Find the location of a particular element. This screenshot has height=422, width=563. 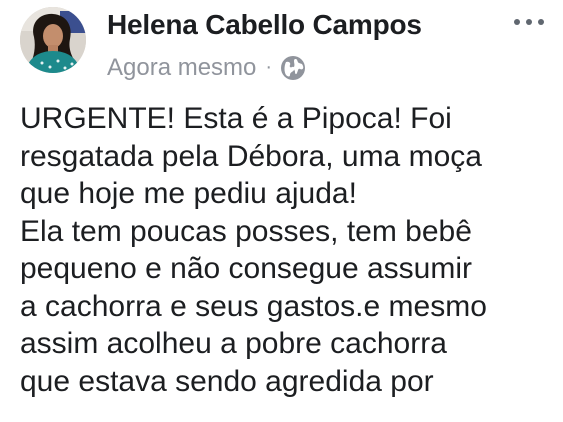

avatar-image is located at coordinates (53, 40).